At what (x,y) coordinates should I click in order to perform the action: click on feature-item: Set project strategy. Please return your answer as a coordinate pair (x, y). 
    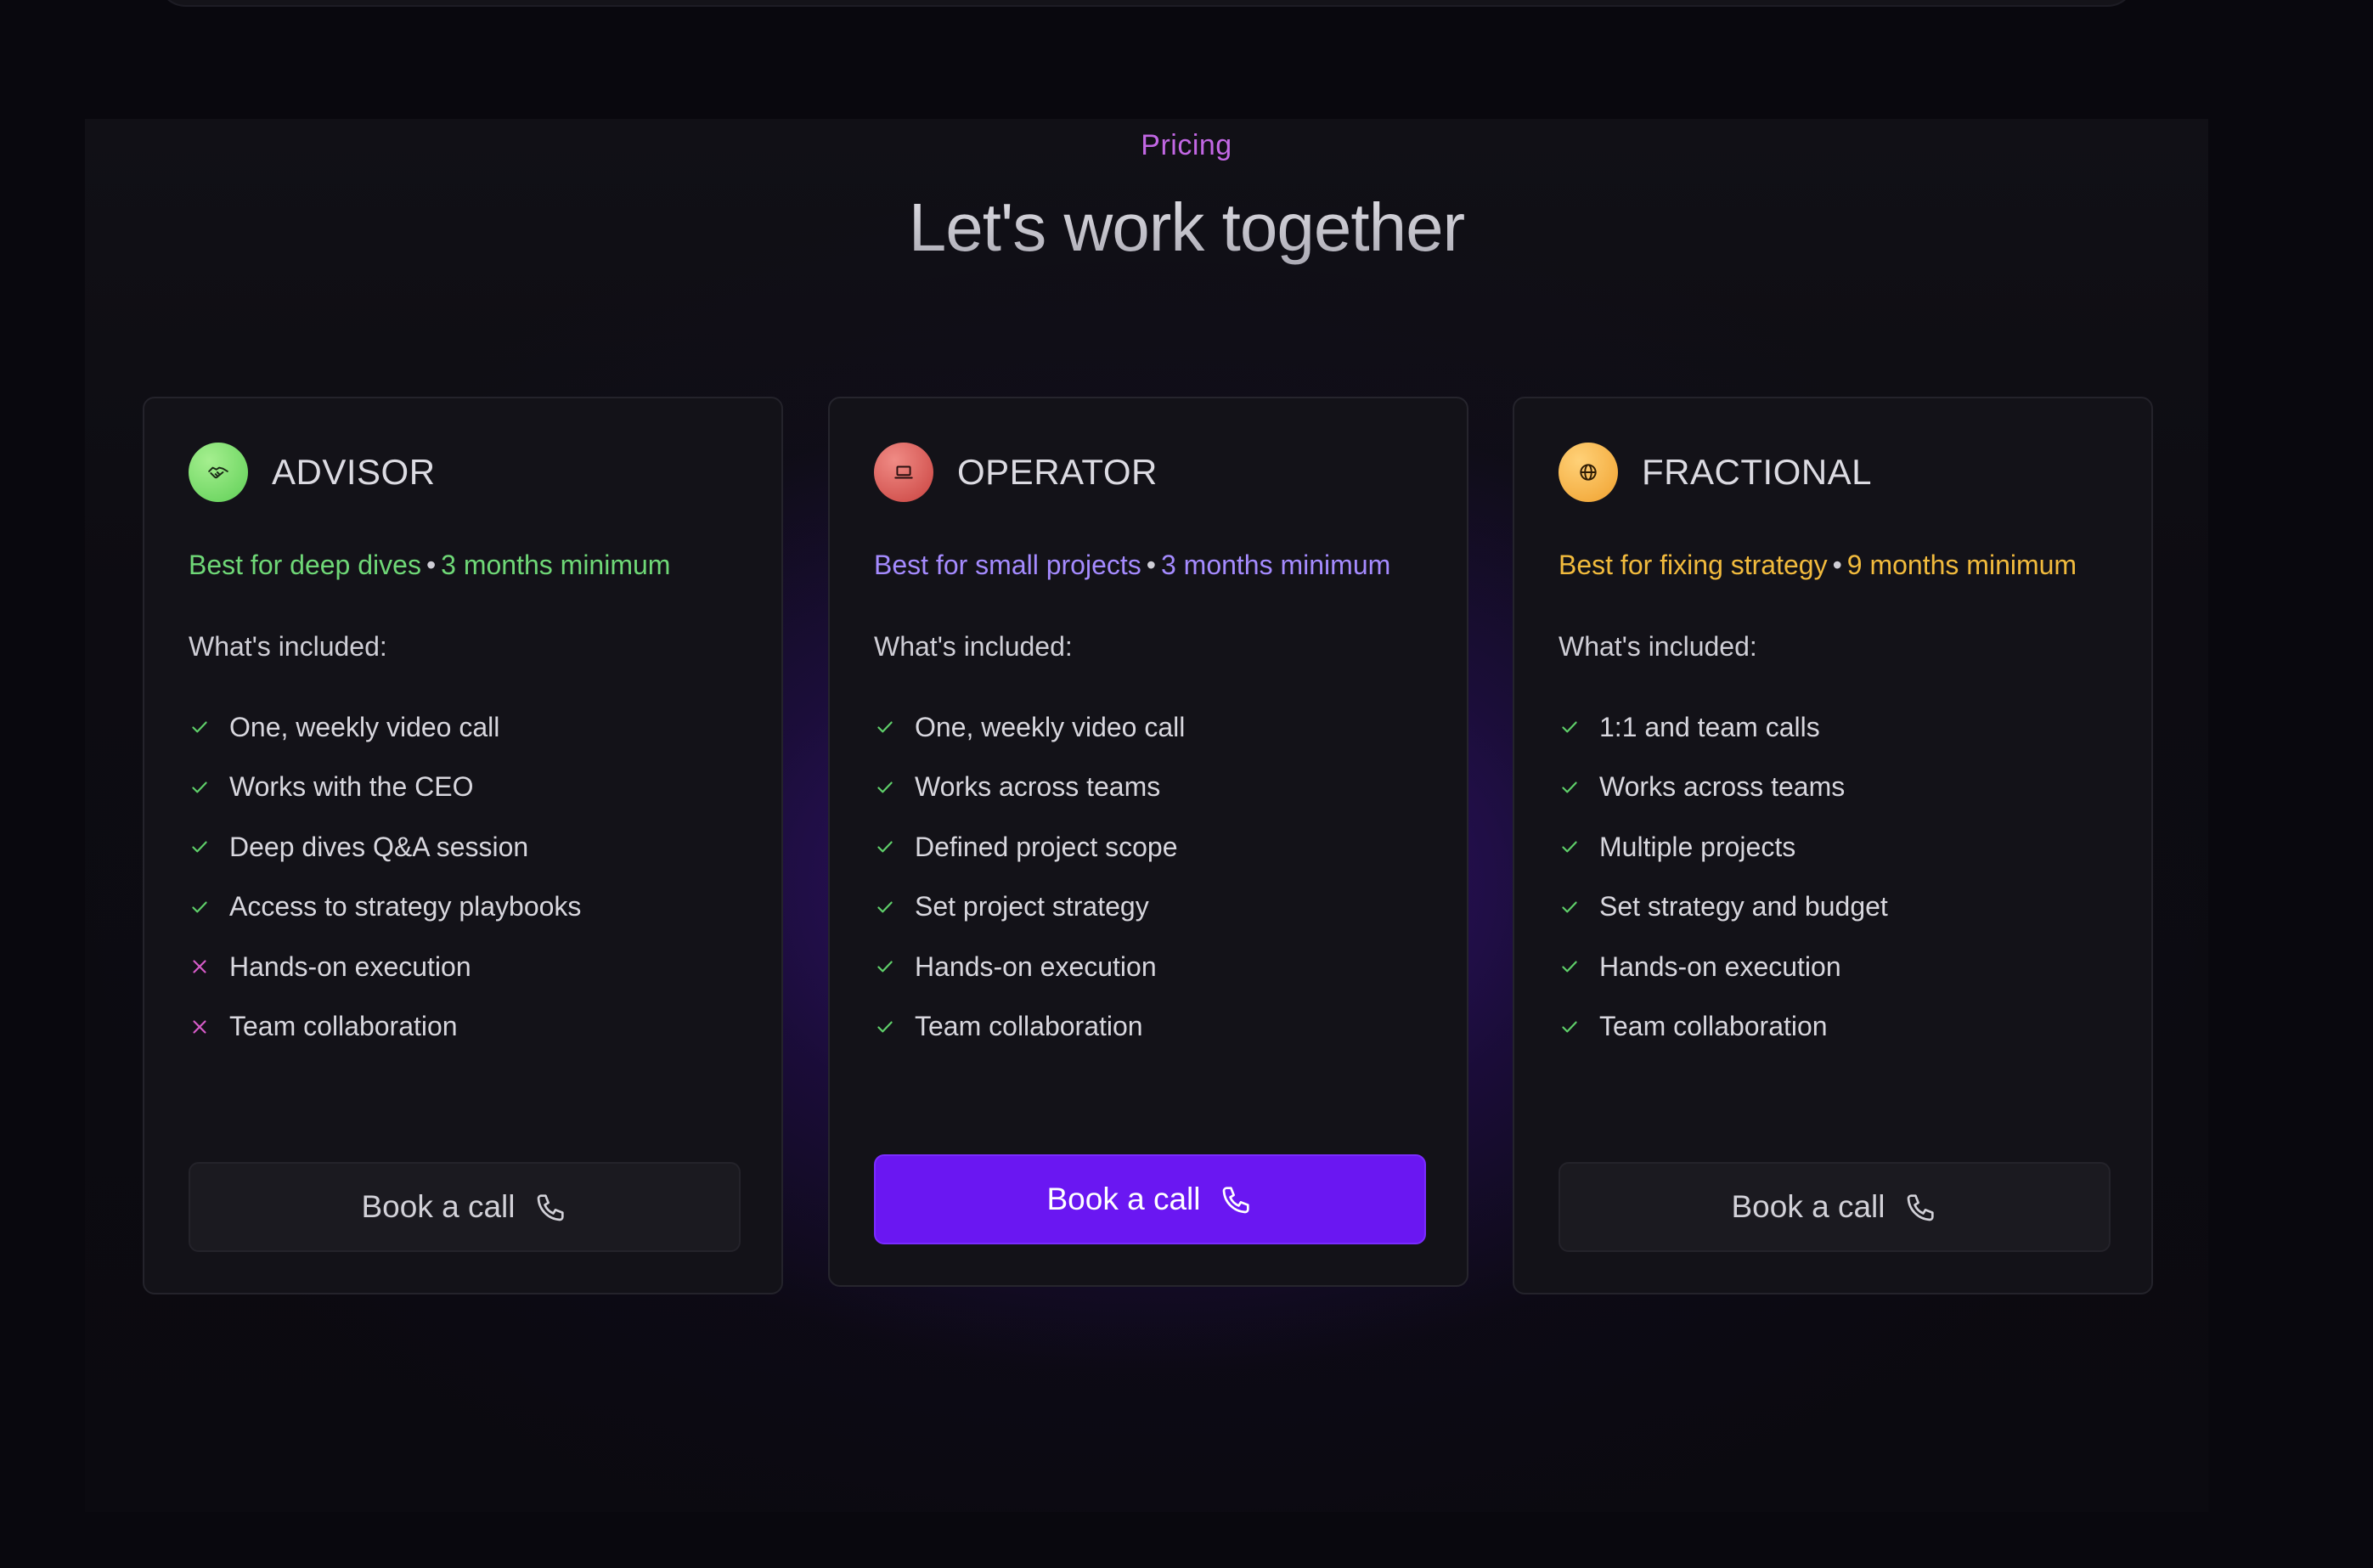
    Looking at the image, I should click on (1030, 908).